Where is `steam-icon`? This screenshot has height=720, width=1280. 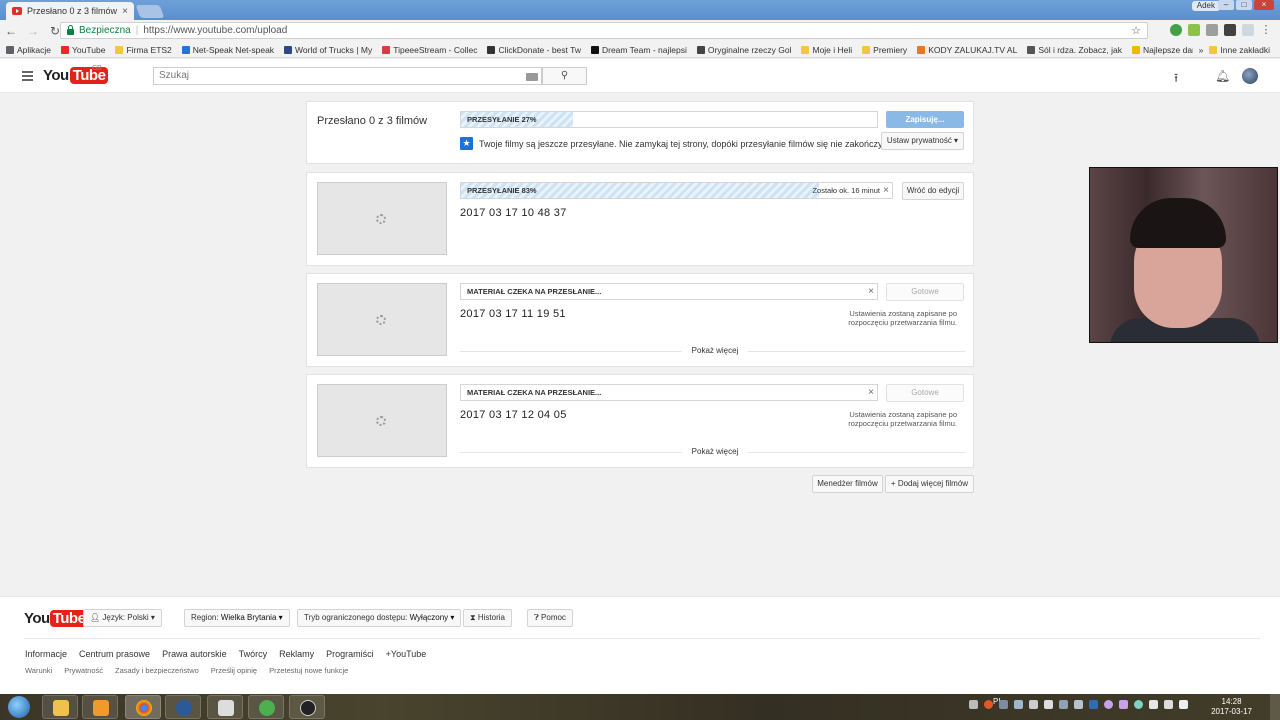 steam-icon is located at coordinates (1093, 704).